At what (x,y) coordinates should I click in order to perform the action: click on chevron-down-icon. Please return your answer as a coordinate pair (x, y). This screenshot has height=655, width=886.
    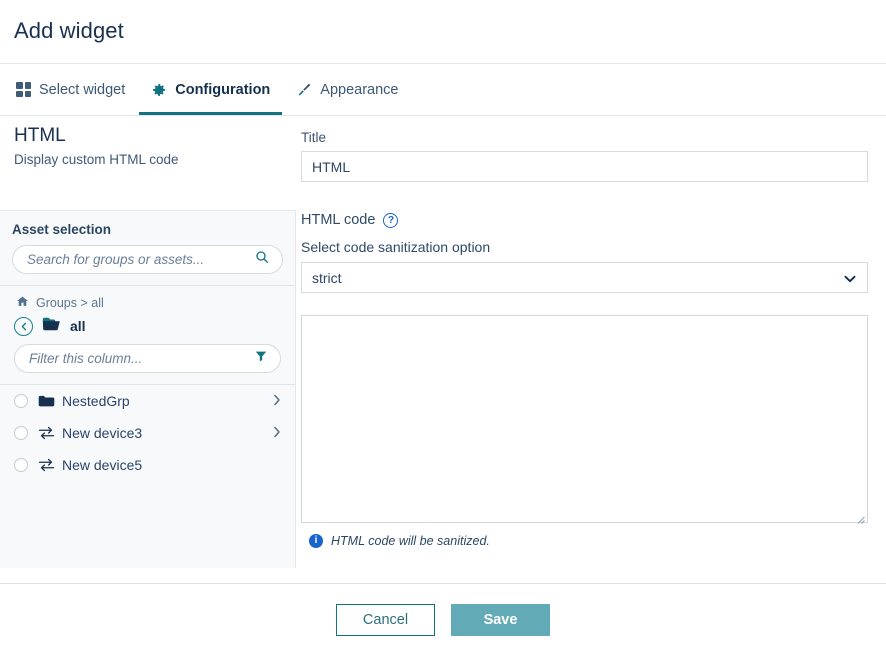
    Looking at the image, I should click on (850, 278).